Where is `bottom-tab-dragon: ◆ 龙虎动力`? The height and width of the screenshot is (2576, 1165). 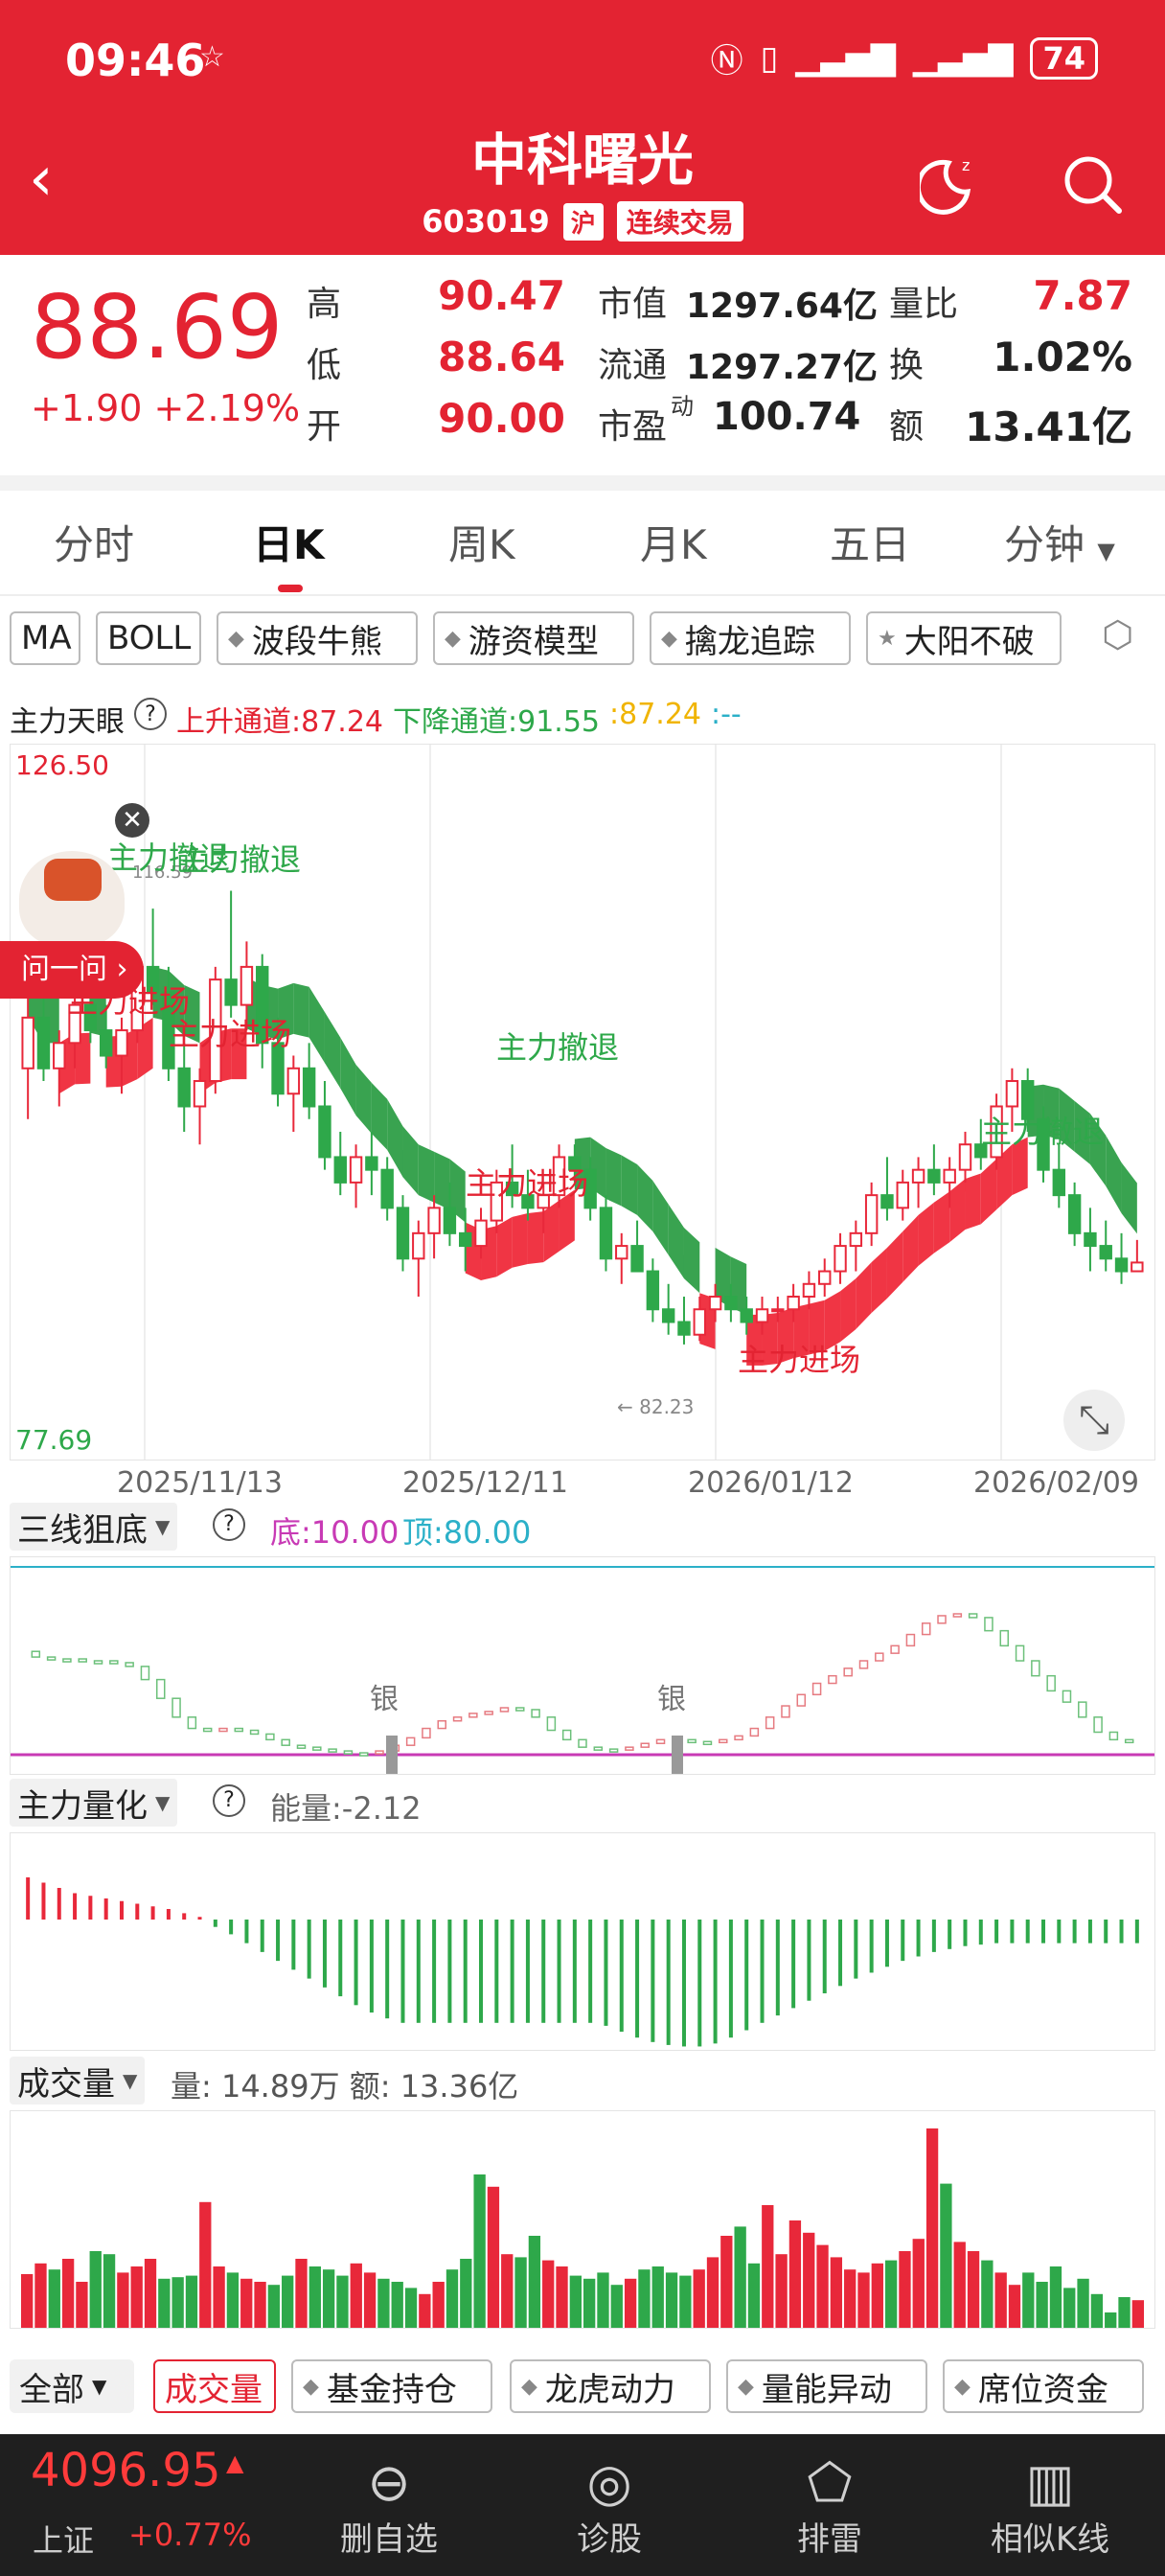 bottom-tab-dragon: ◆ 龙虎动力 is located at coordinates (611, 2386).